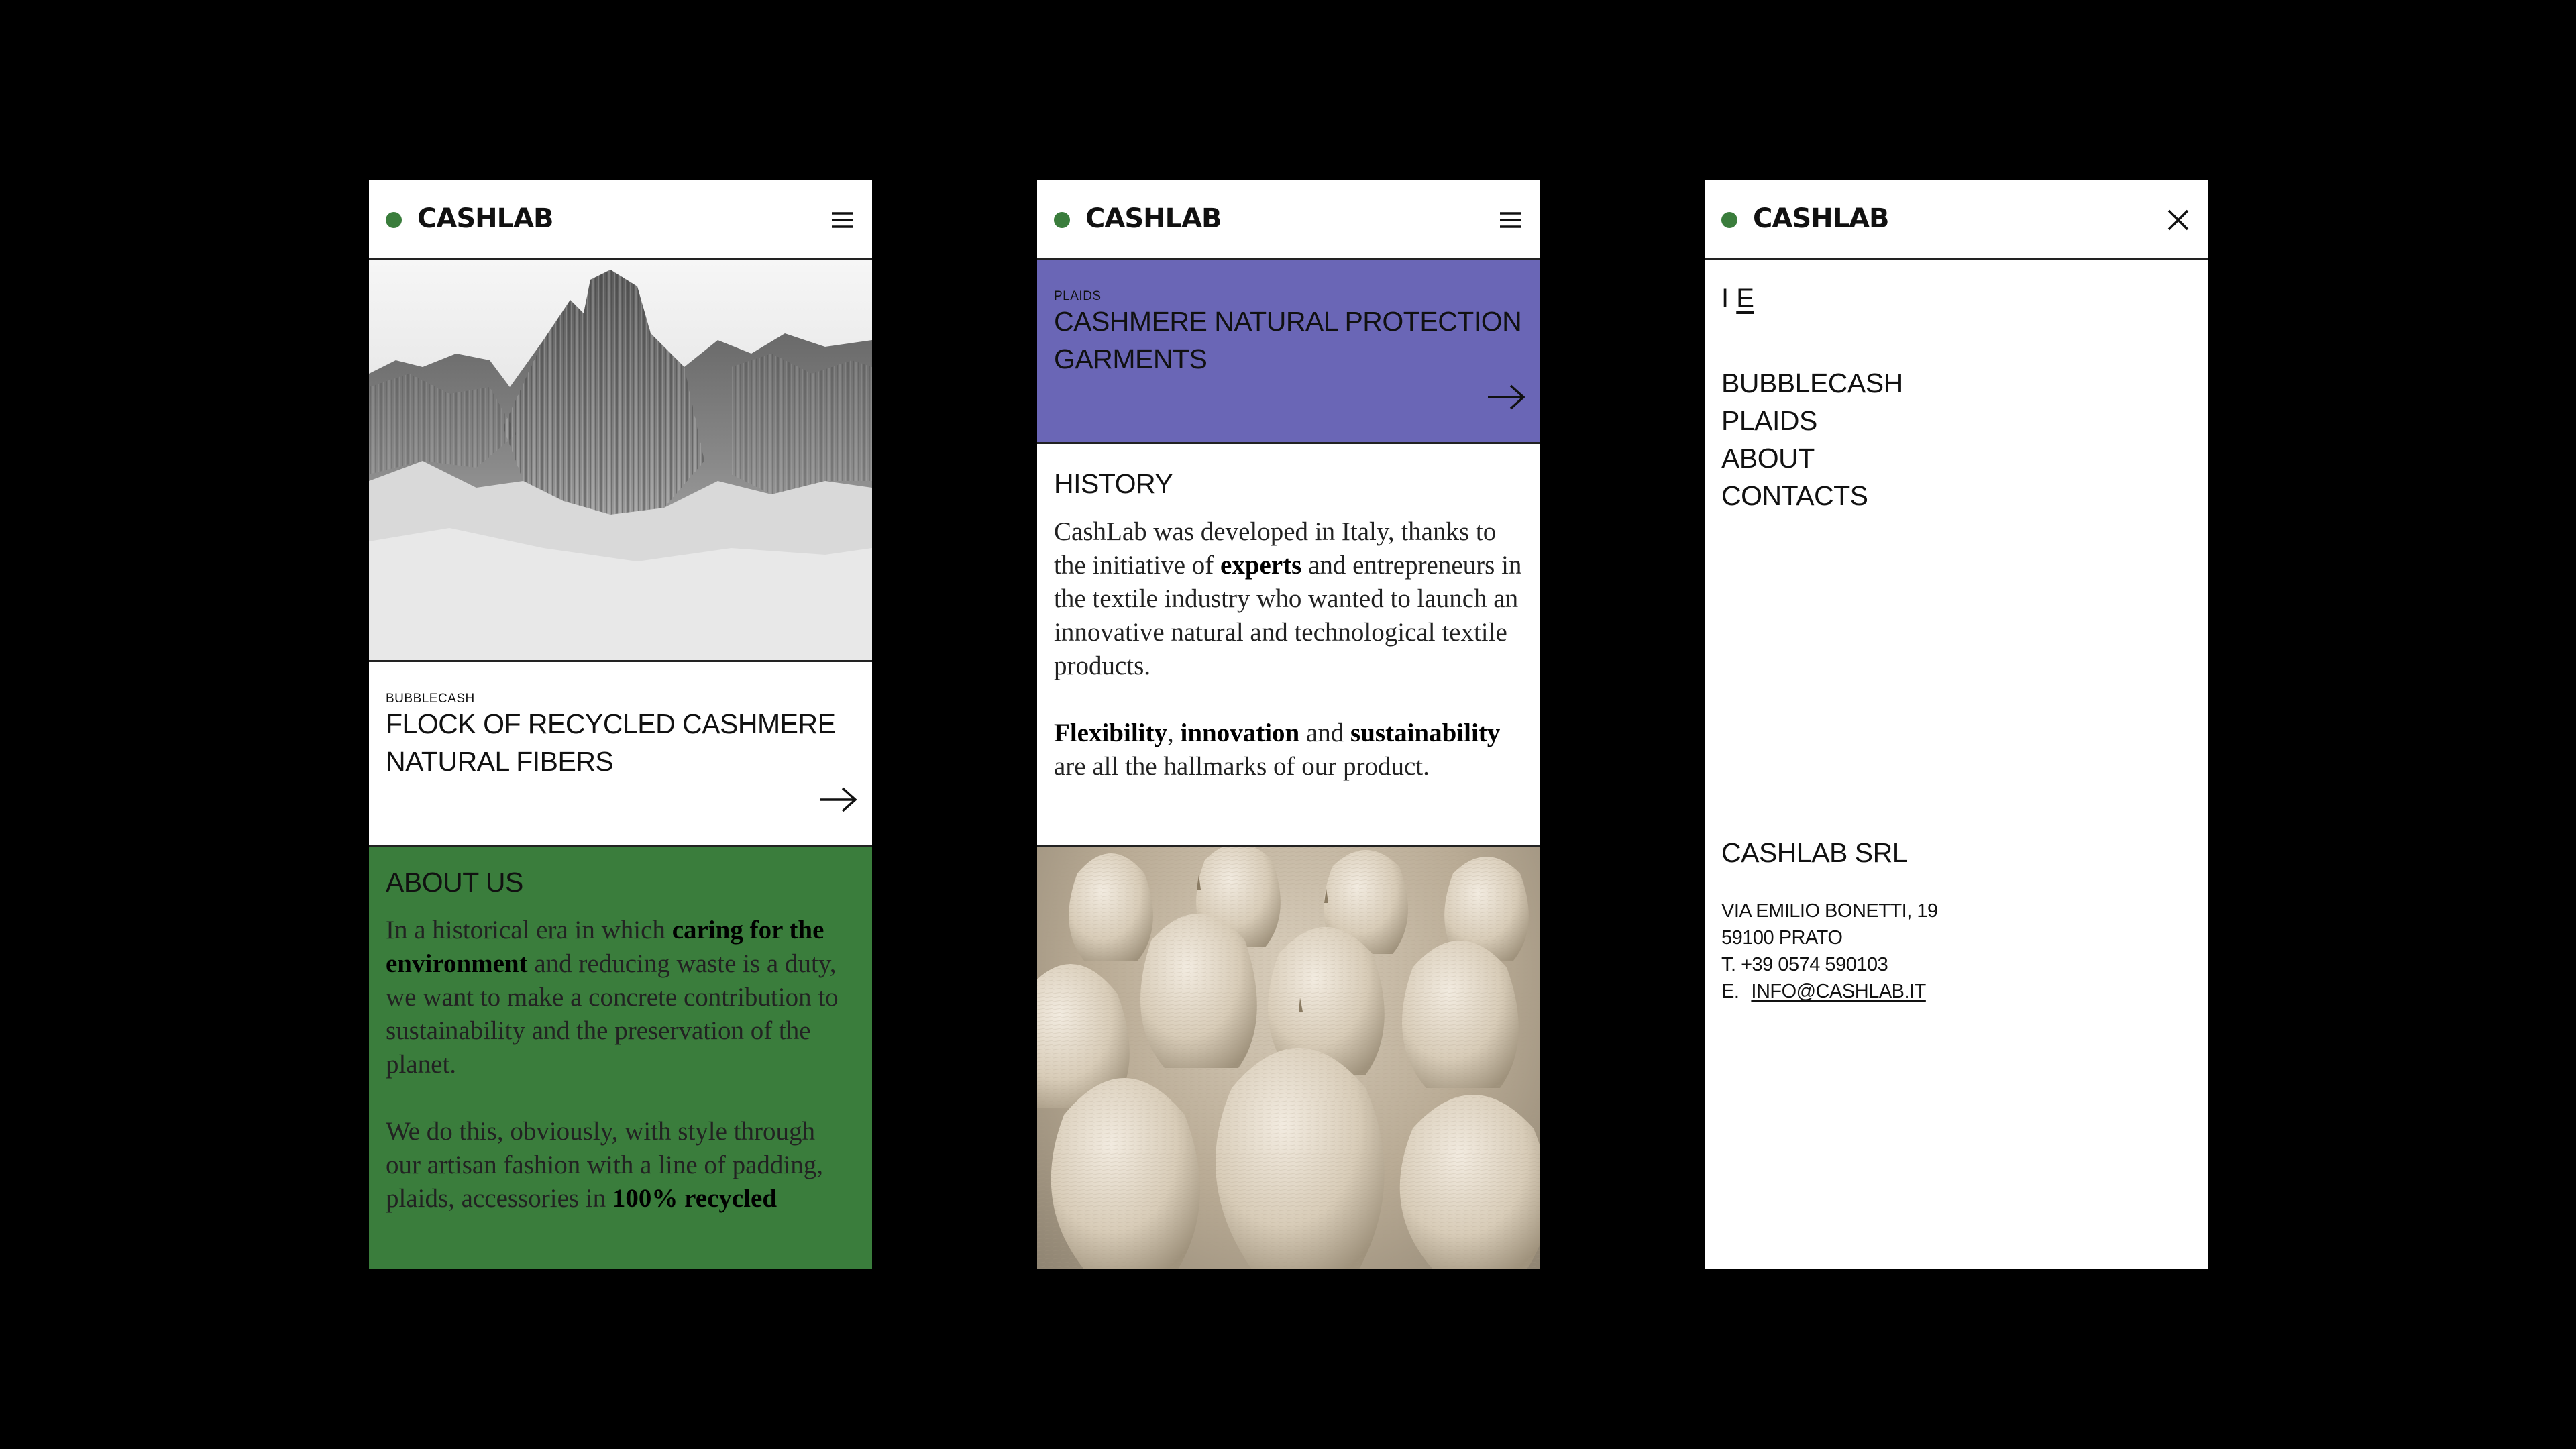 The width and height of the screenshot is (2576, 1449). What do you see at coordinates (1782, 938) in the screenshot?
I see `address-city: 59100 PRATO` at bounding box center [1782, 938].